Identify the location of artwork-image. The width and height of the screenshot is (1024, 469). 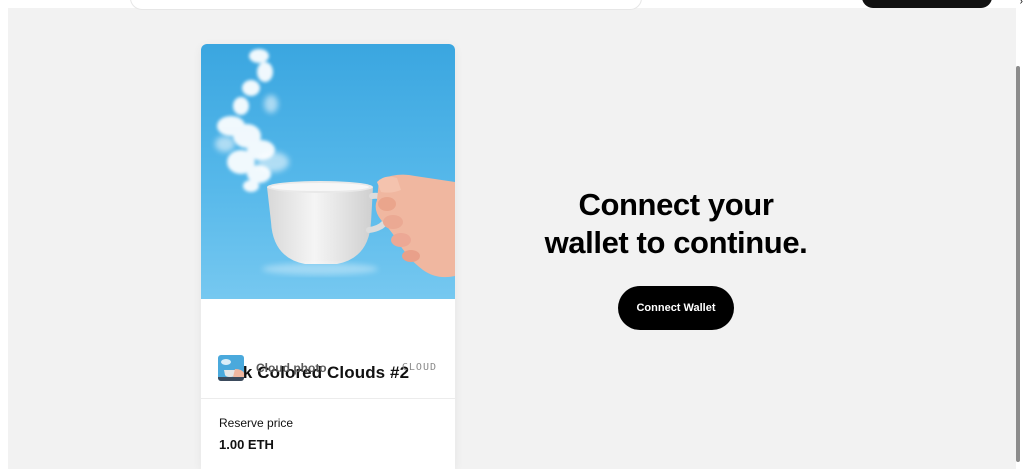
(328, 171).